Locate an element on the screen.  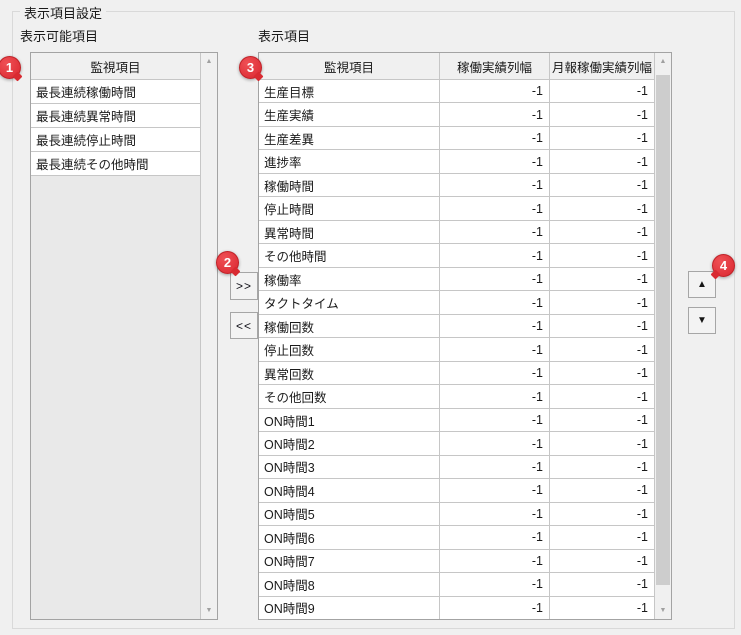
table-row: 異常時間 -1 -1 is located at coordinates (456, 232).